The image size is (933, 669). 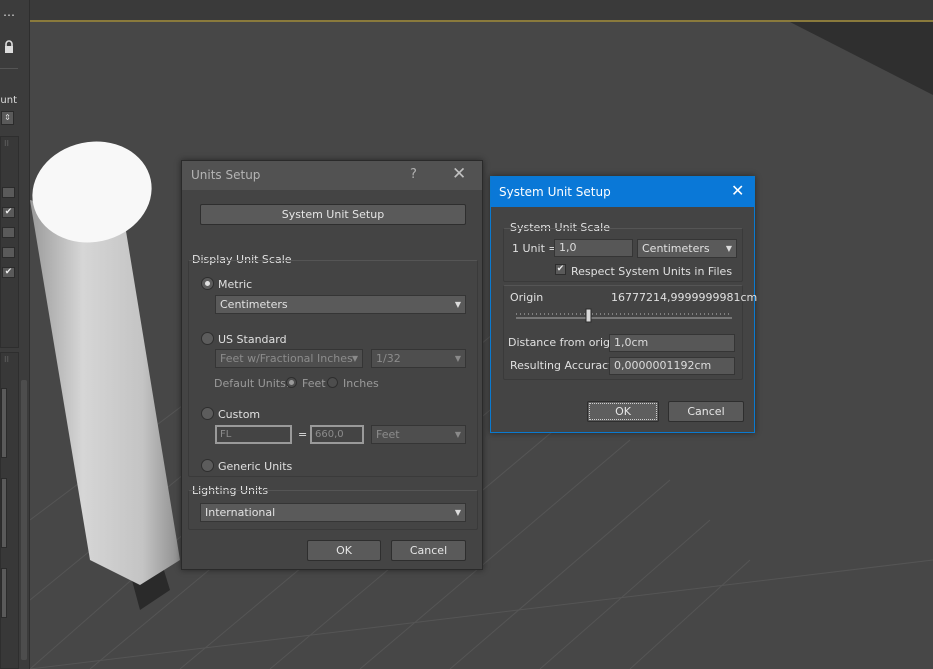 I want to click on one-unit-label: 1 Unit =, so click(x=535, y=248).